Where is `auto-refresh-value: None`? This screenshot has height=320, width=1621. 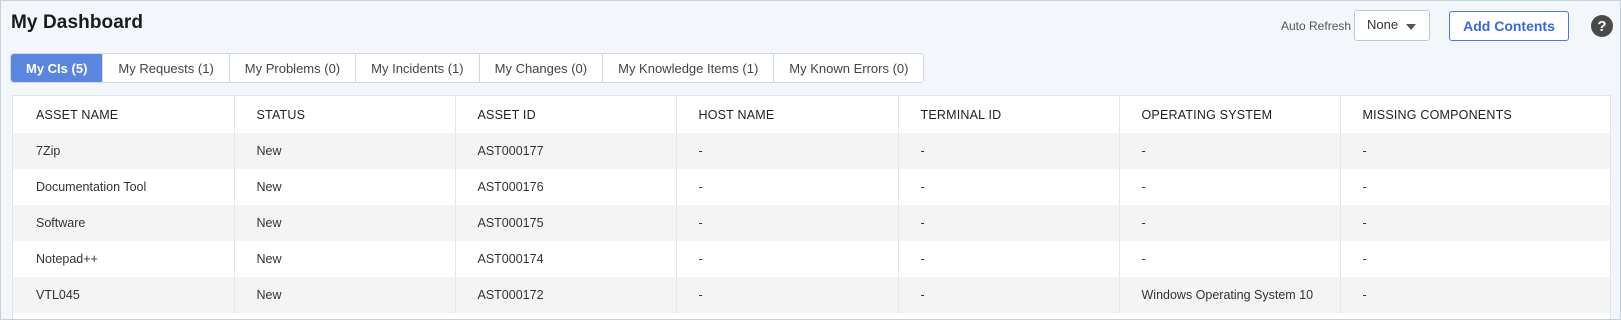 auto-refresh-value: None is located at coordinates (1383, 24).